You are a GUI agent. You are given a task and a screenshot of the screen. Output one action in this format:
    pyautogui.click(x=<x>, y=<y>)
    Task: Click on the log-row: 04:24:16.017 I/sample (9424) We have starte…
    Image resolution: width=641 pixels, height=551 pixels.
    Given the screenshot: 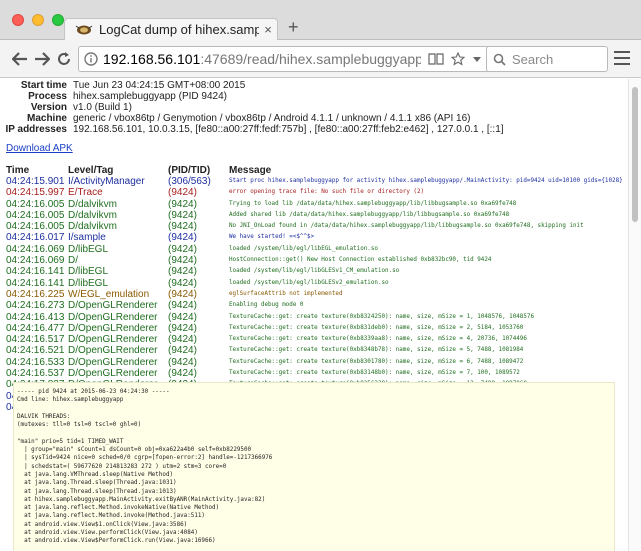 What is the action you would take?
    pyautogui.click(x=316, y=237)
    